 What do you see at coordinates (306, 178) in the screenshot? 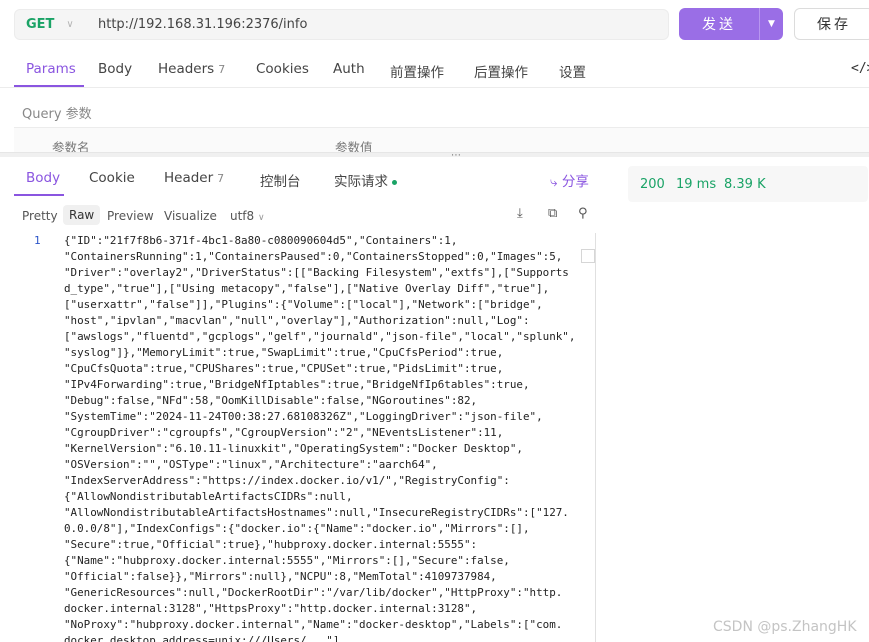
I see `response-tabs: Body Cookie Header 7 控制台 实际请求 ⤷ 分享` at bounding box center [306, 178].